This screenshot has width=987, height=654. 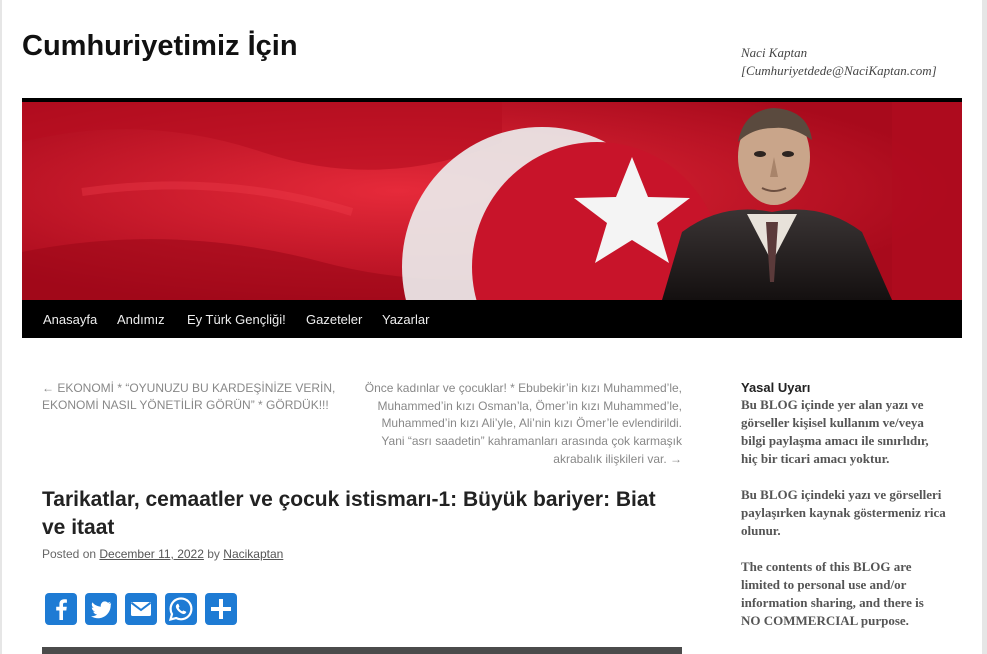 I want to click on nav-item-ey-turk-gencligi: Ey Türk Gençliği!, so click(x=236, y=319).